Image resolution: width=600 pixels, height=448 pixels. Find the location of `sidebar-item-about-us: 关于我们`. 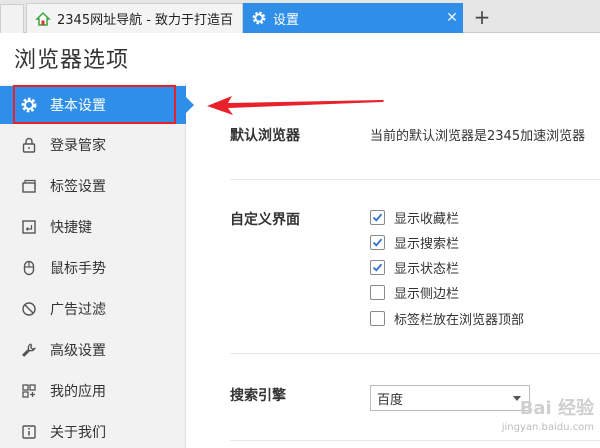

sidebar-item-about-us: 关于我们 is located at coordinates (93, 430).